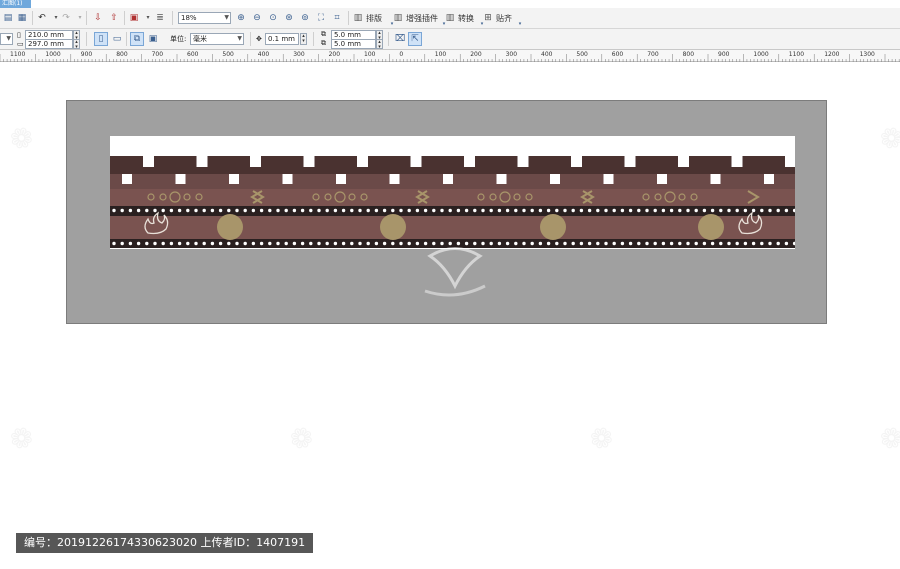  Describe the element at coordinates (165, 543) in the screenshot. I see `image-id-bar: 编号：20191226174330623020 上传者ID：1407191` at that location.